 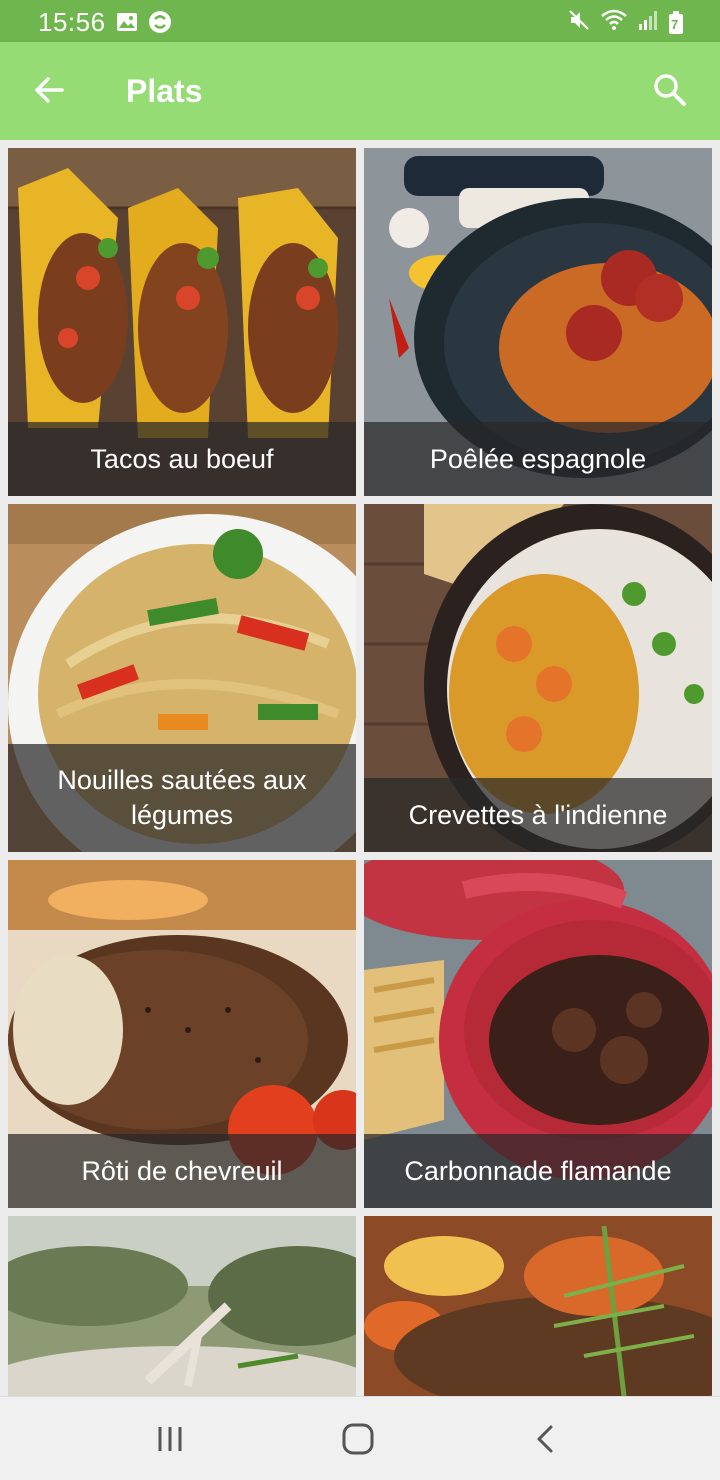 What do you see at coordinates (144, 24) in the screenshot?
I see `status-left-icons` at bounding box center [144, 24].